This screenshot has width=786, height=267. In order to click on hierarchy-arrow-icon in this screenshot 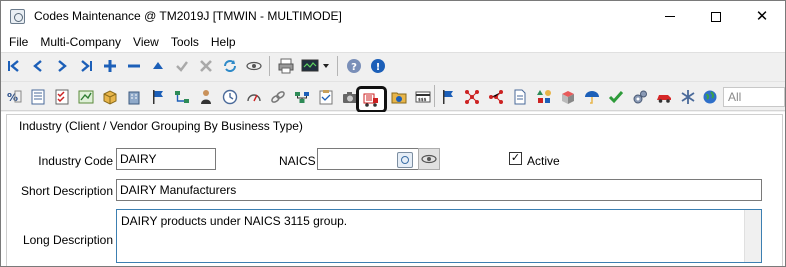, I will do `click(182, 97)`.